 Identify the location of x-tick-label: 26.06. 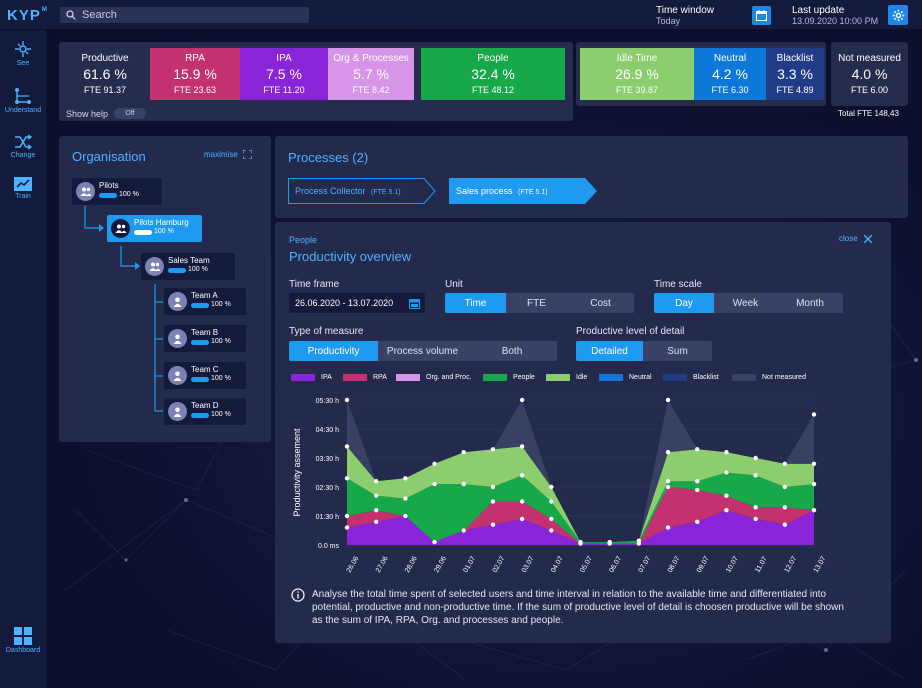
(353, 564).